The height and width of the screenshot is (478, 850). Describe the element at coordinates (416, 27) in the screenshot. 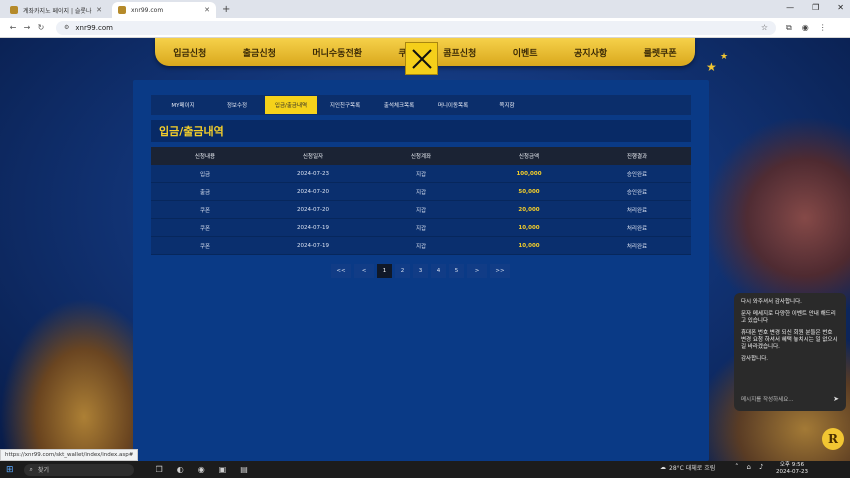

I see `url-input: ⚙ xnr99.com ☆` at that location.